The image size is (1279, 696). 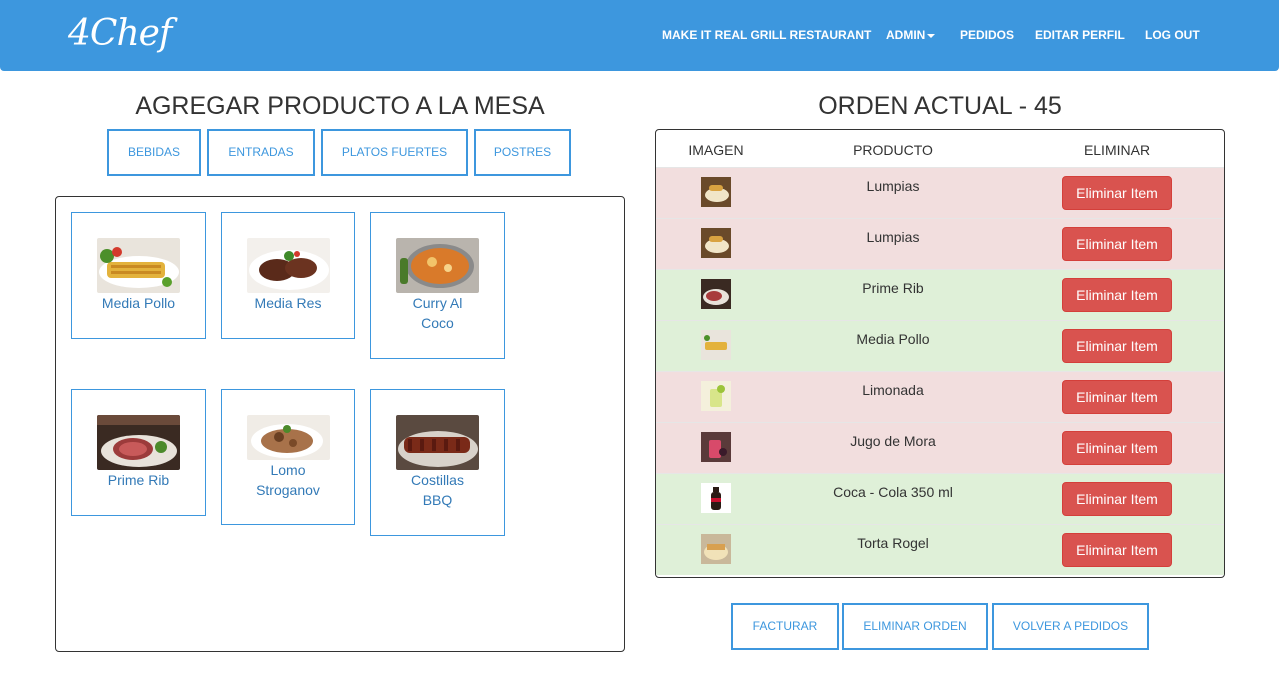 I want to click on order-row: Jugo de Mora Eliminar Item, so click(x=940, y=447).